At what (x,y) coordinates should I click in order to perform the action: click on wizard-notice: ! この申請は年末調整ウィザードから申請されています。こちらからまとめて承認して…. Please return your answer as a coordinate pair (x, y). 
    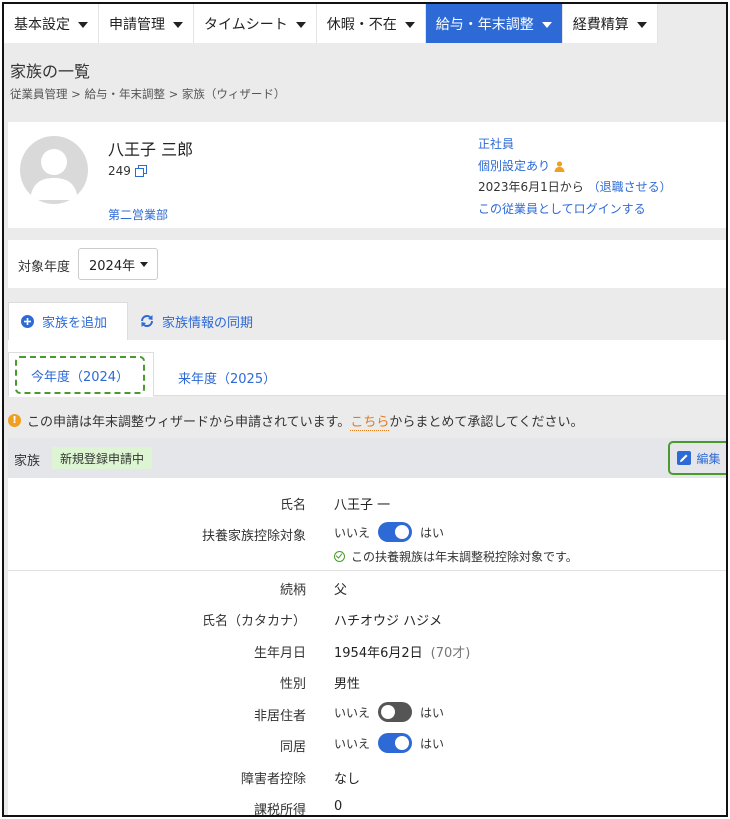
    Looking at the image, I should click on (367, 420).